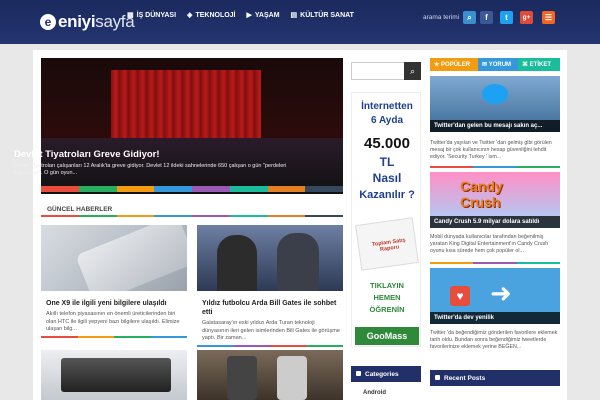  I want to click on film-icon: ▤, so click(294, 15).